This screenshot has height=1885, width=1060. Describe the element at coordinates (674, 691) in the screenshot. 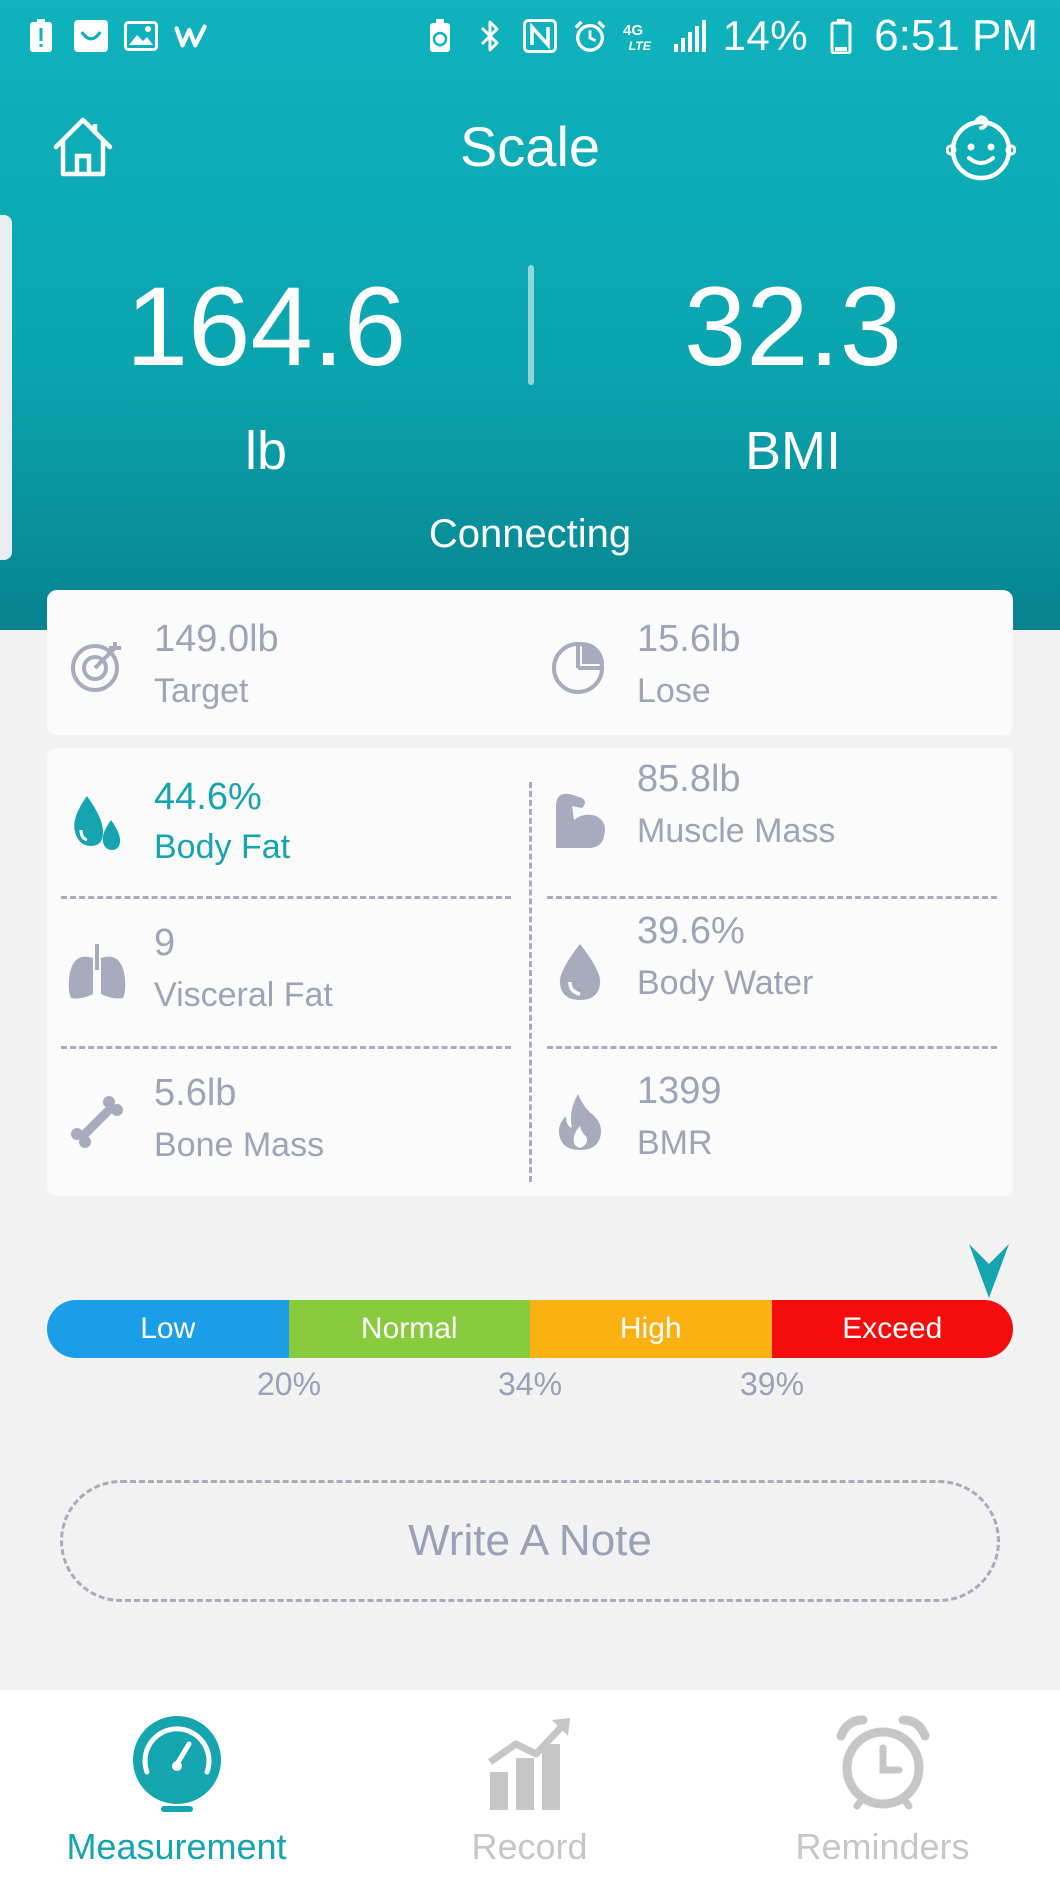

I see `lose-label: Lose` at that location.